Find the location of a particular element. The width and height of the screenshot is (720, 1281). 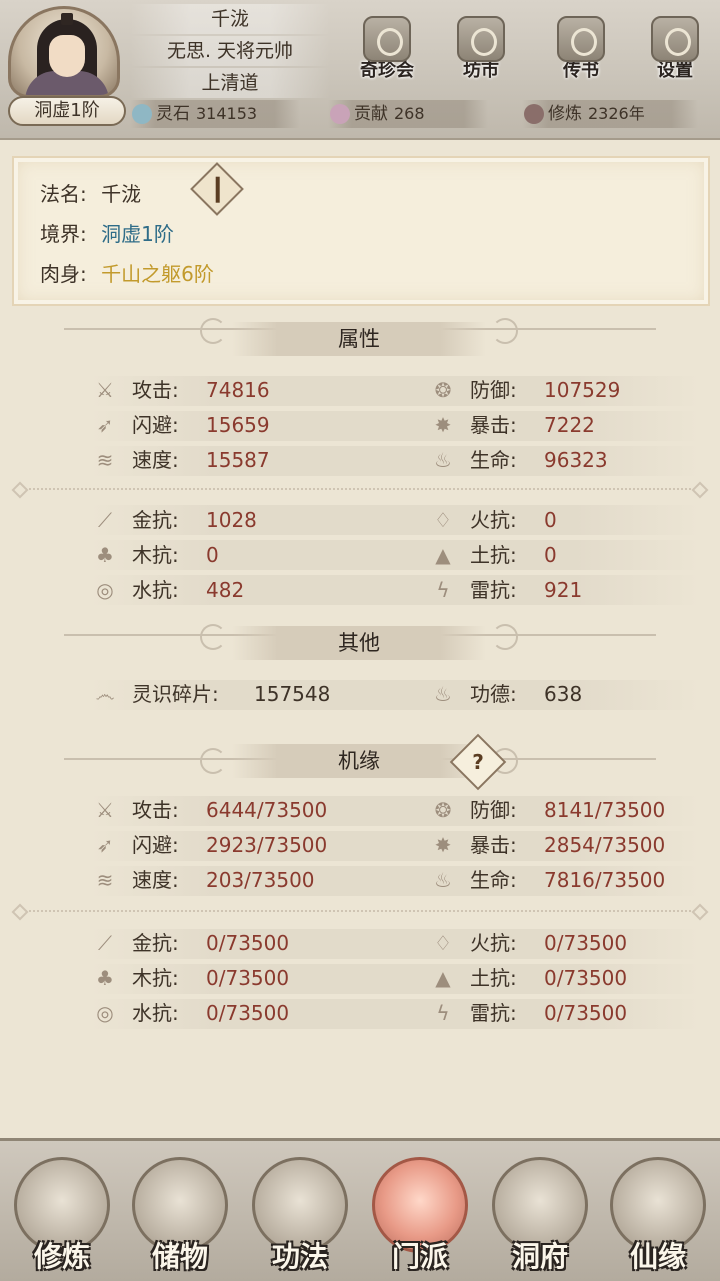

market-button: 坊市 is located at coordinates (481, 52).